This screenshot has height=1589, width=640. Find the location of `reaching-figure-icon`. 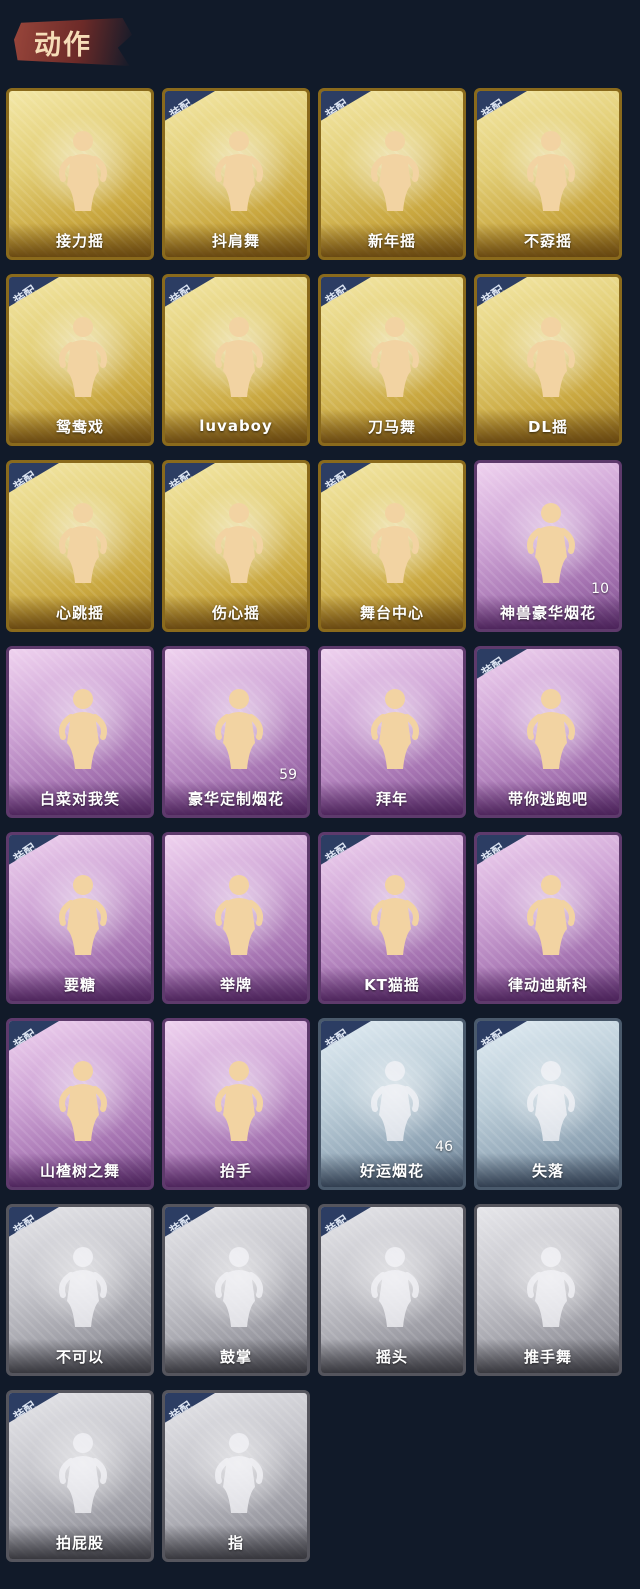

reaching-figure-icon is located at coordinates (83, 914).